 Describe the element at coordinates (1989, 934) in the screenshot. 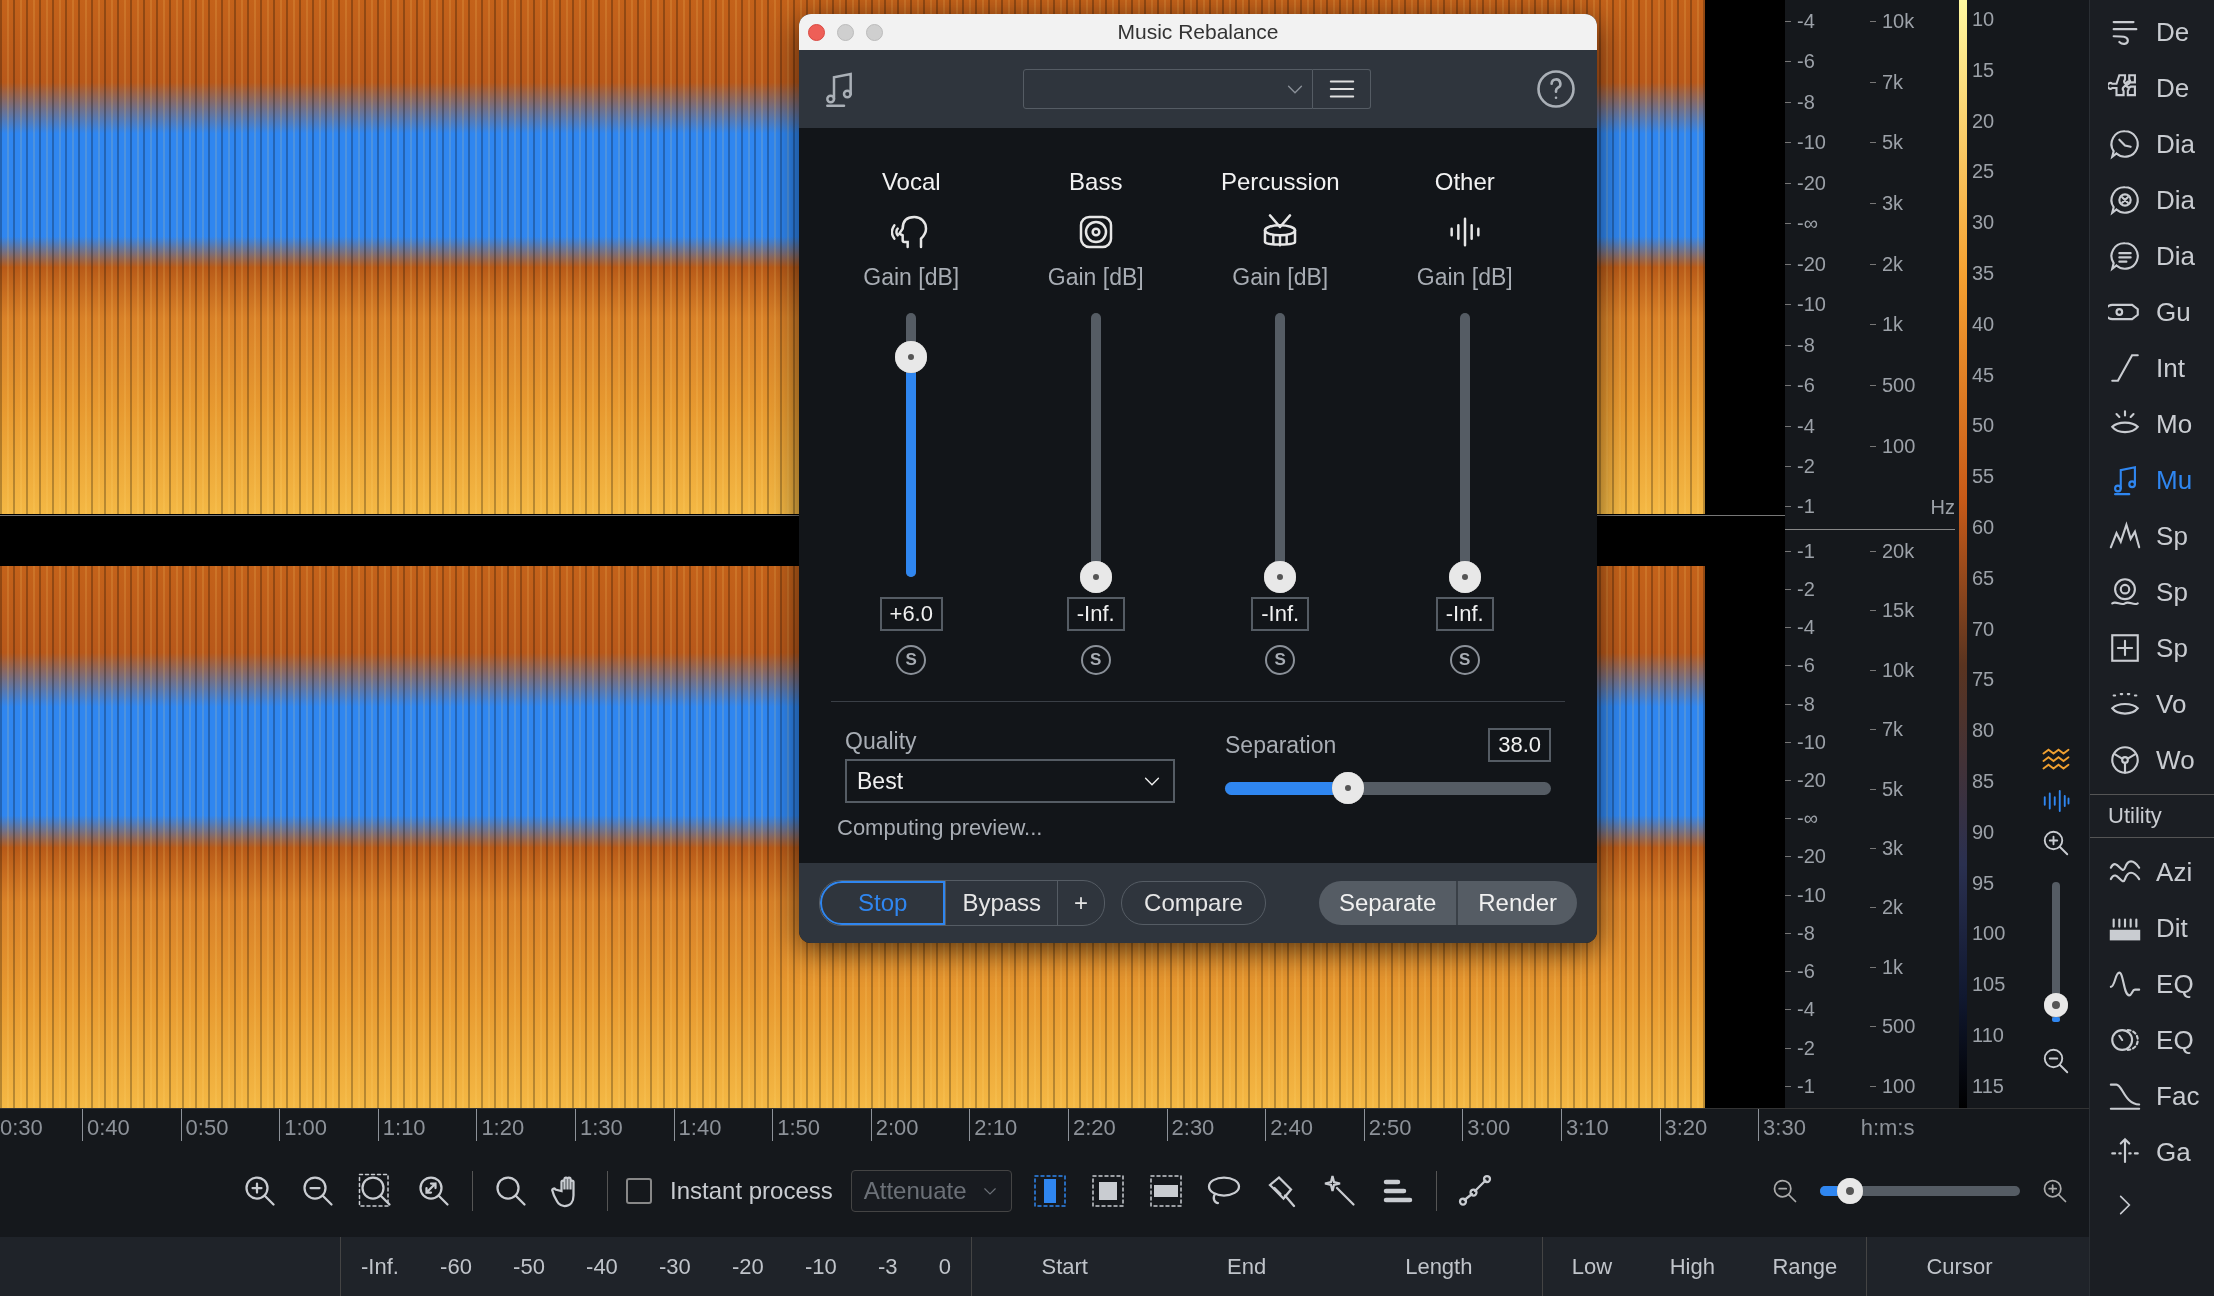

I see `color-scale-label: 100` at that location.